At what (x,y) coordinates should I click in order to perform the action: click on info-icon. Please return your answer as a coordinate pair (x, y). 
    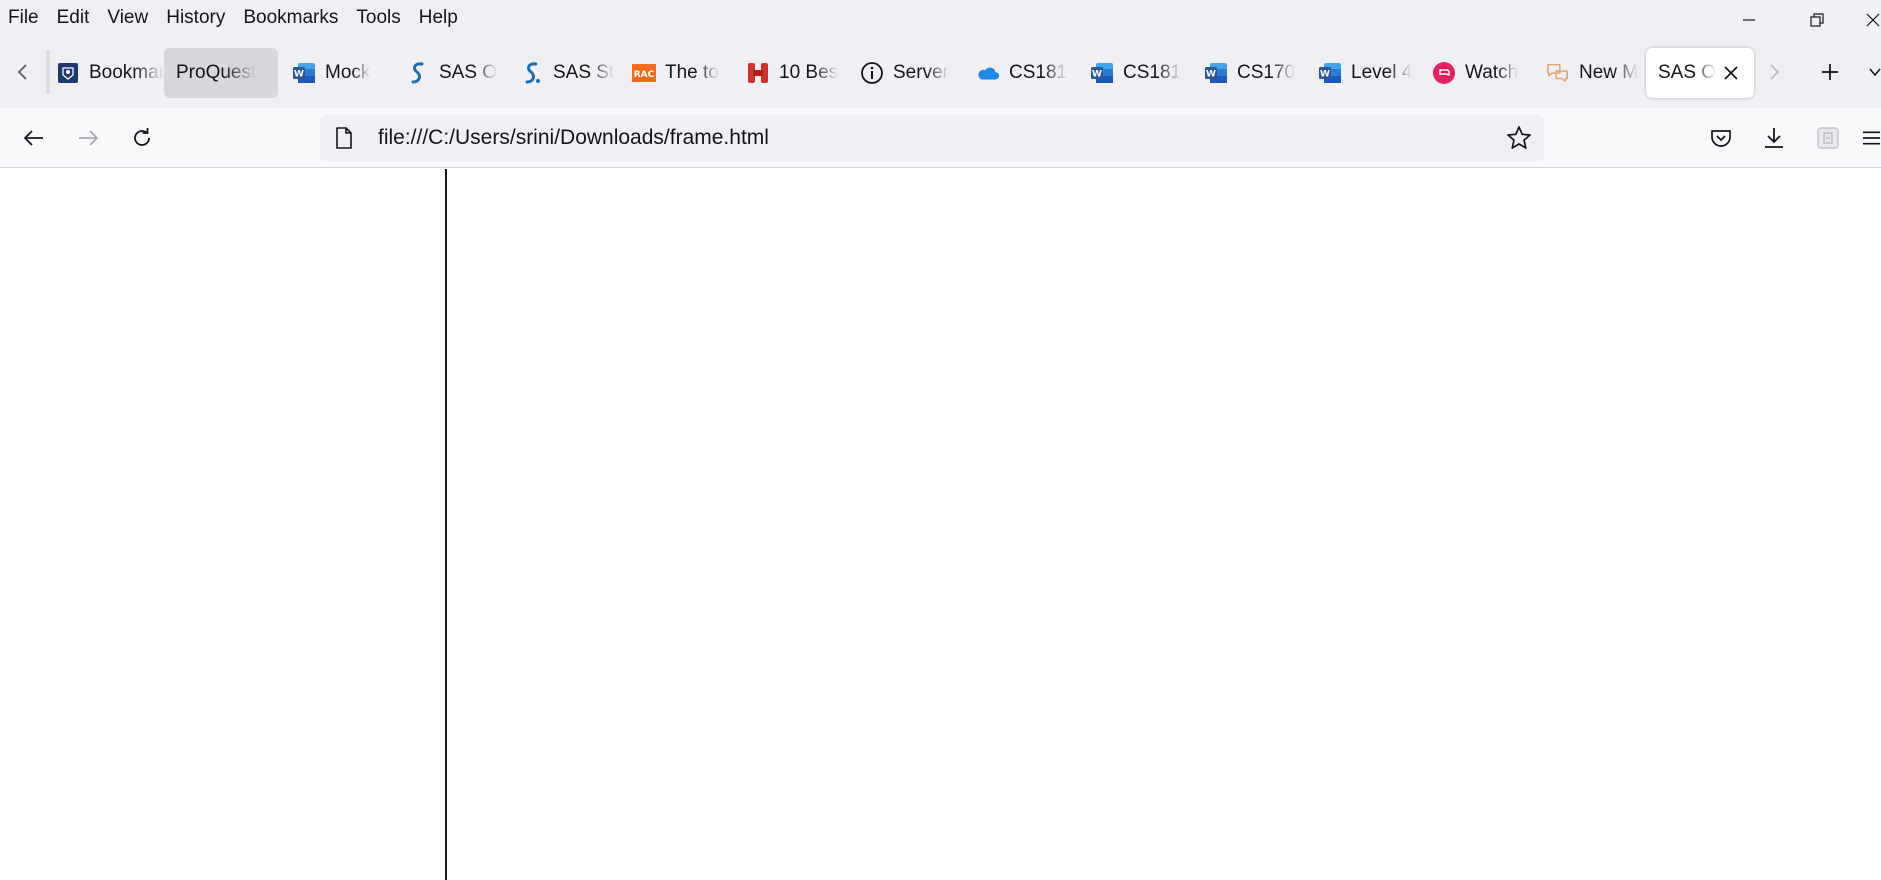
    Looking at the image, I should click on (872, 73).